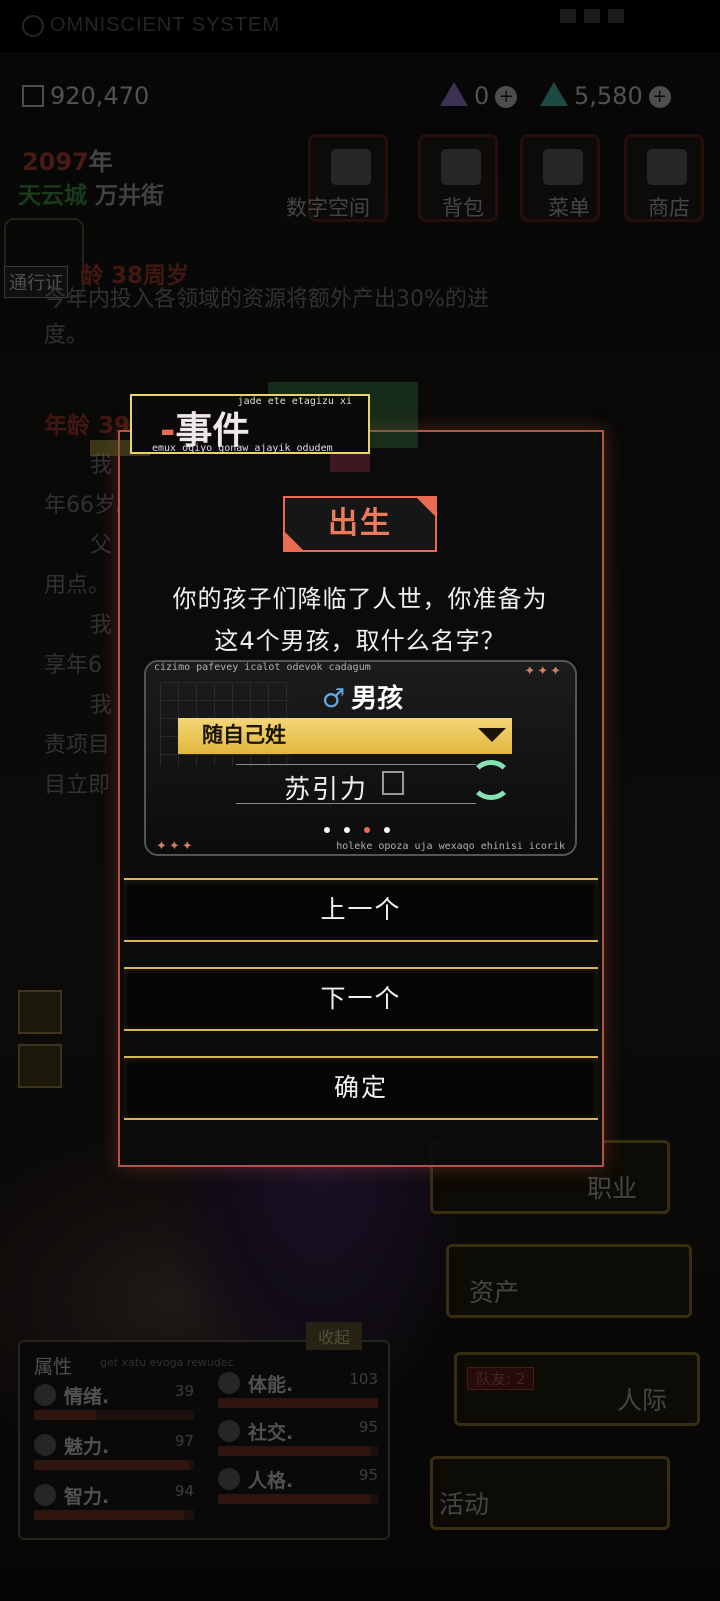  I want to click on event-tag-top-text: jade ete etagizu xi, so click(294, 401).